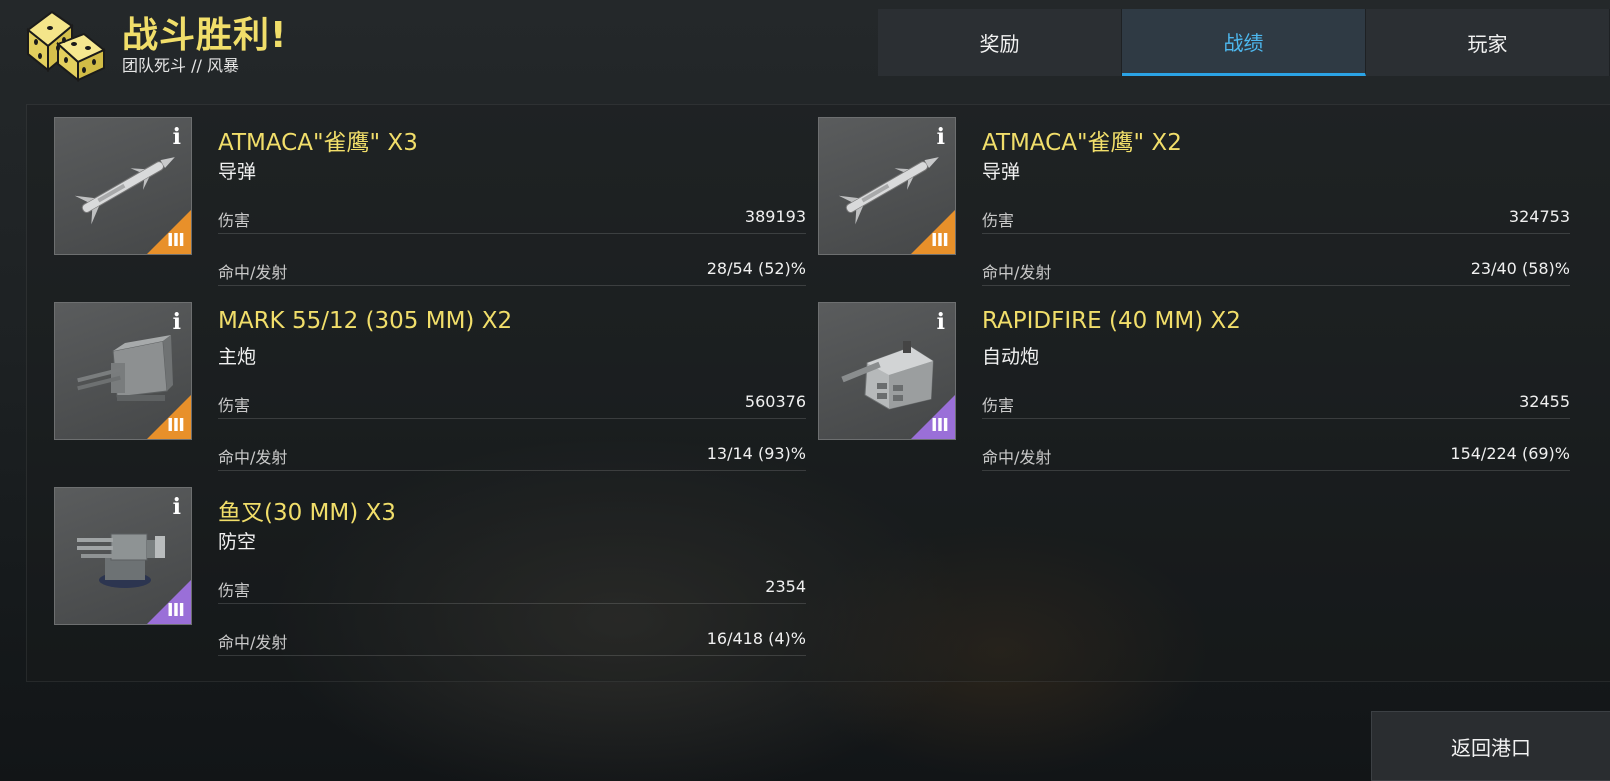 The width and height of the screenshot is (1610, 781). Describe the element at coordinates (756, 638) in the screenshot. I see `hit-ratio-value: 16/418 (4)%` at that location.